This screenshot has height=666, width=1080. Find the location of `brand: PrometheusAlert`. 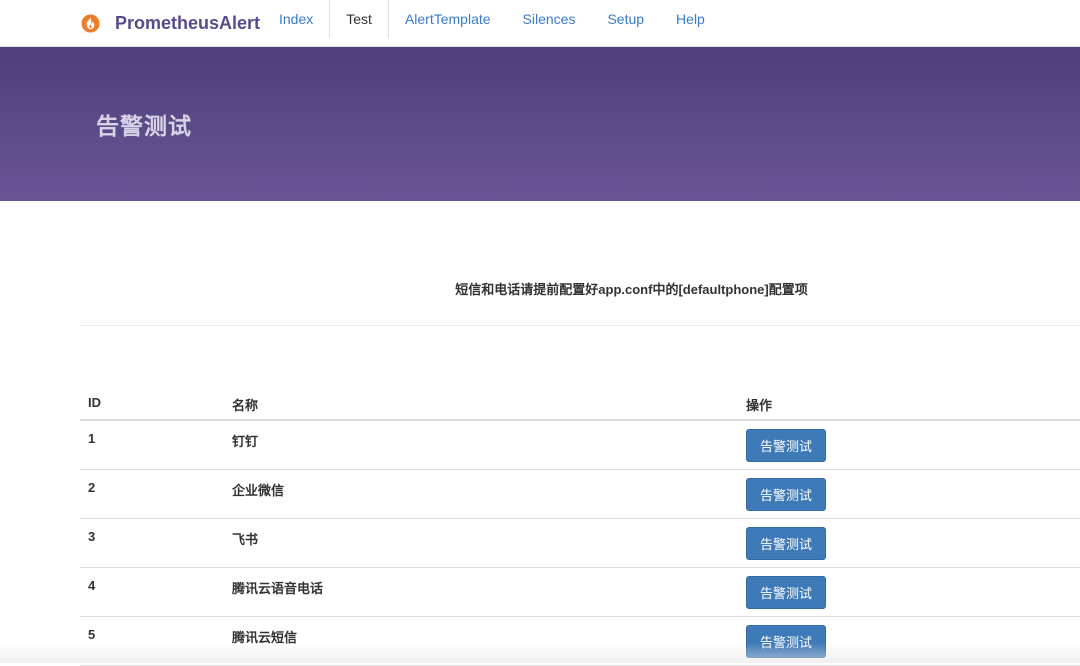

brand: PrometheusAlert is located at coordinates (170, 23).